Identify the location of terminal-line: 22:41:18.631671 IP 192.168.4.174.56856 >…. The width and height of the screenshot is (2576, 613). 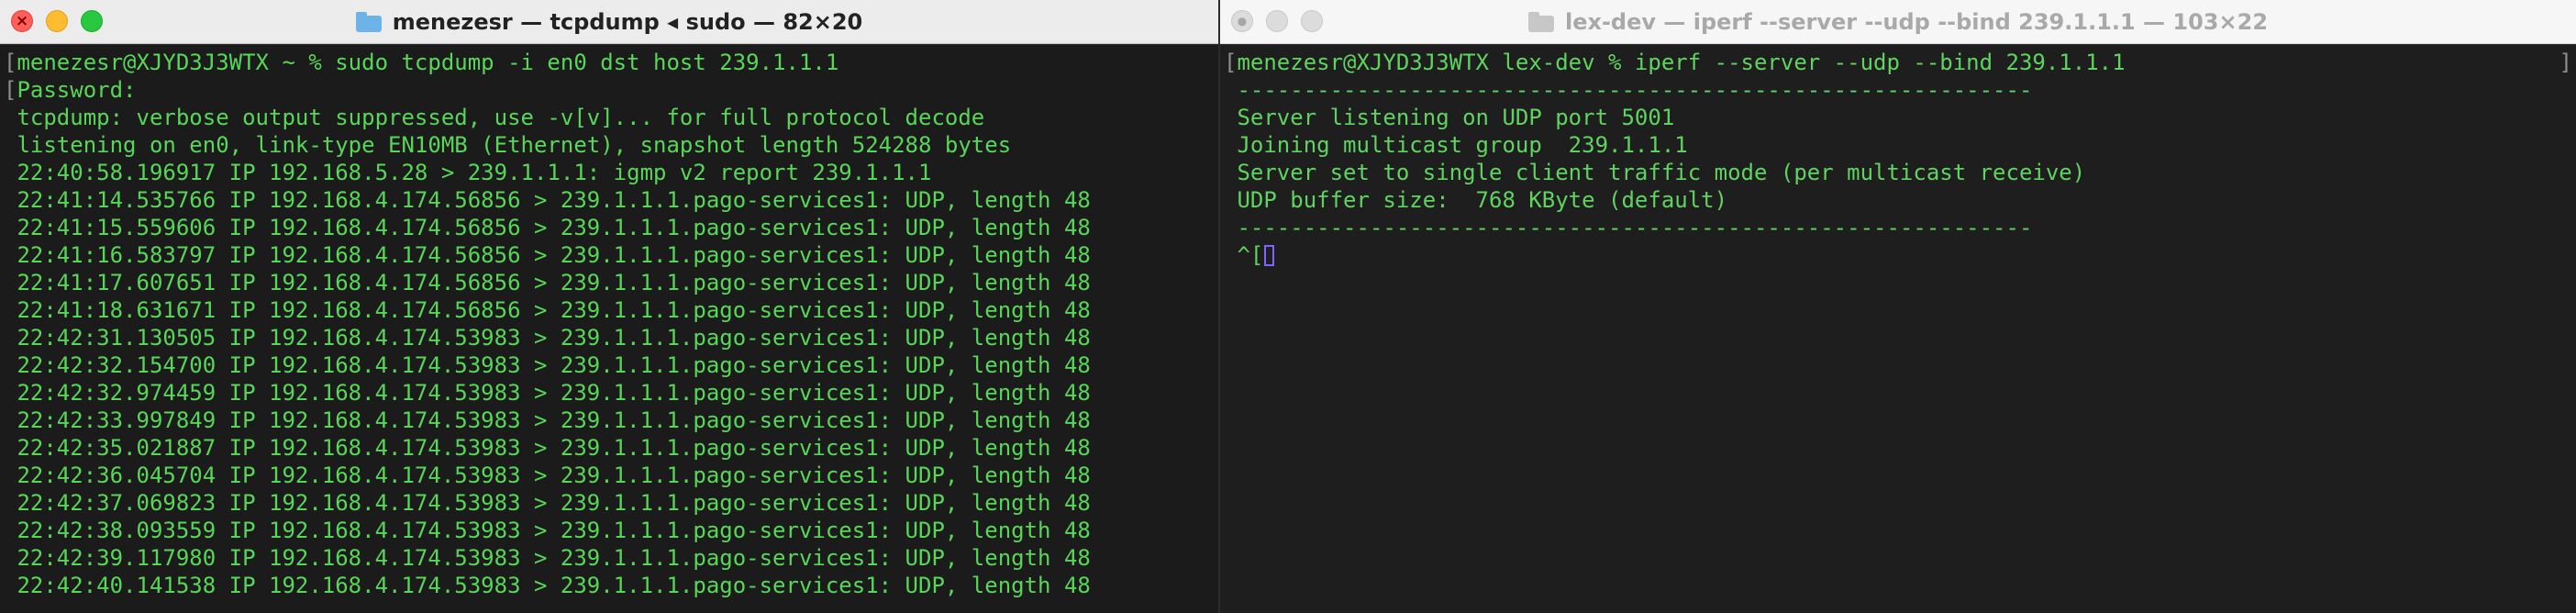
(554, 310).